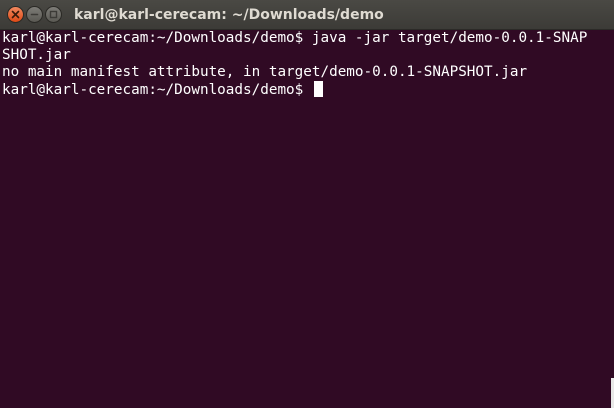  I want to click on maximize-button, so click(53, 14).